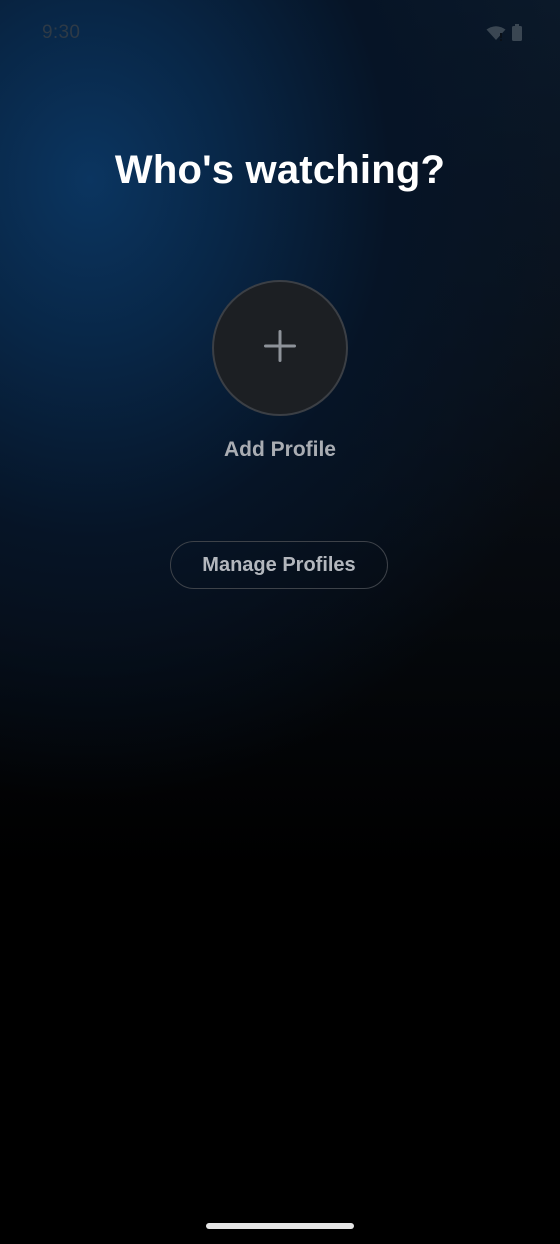 This screenshot has width=560, height=1244. I want to click on home-indicator, so click(280, 1226).